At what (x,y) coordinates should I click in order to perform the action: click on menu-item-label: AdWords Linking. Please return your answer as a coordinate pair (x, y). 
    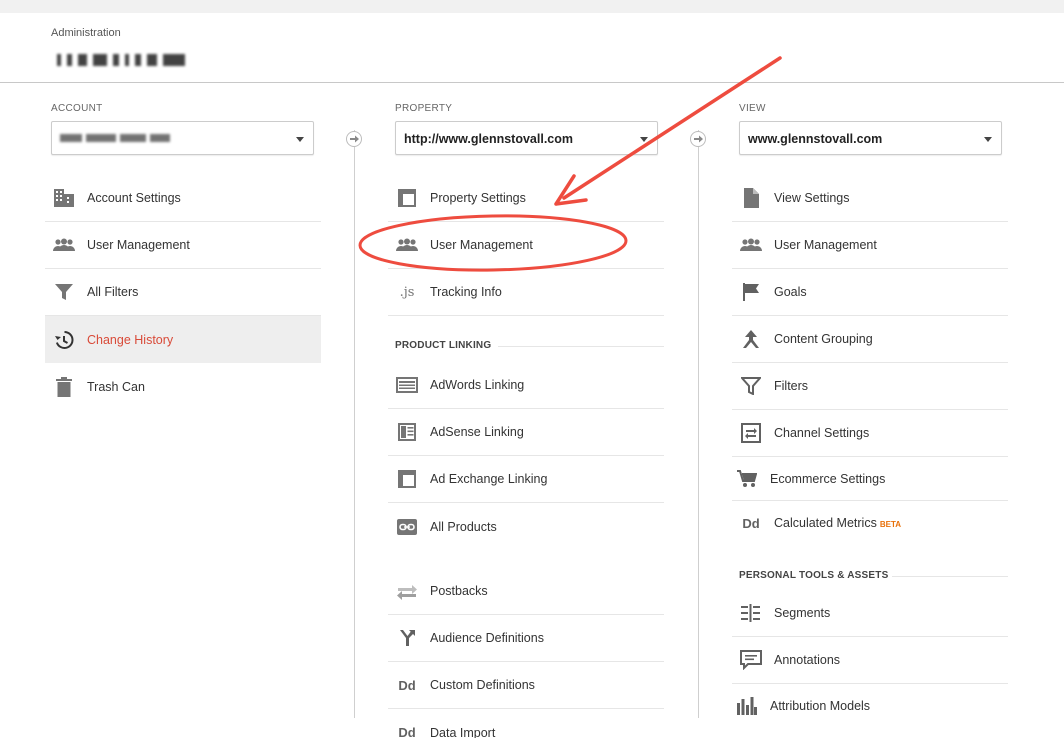
    Looking at the image, I should click on (477, 385).